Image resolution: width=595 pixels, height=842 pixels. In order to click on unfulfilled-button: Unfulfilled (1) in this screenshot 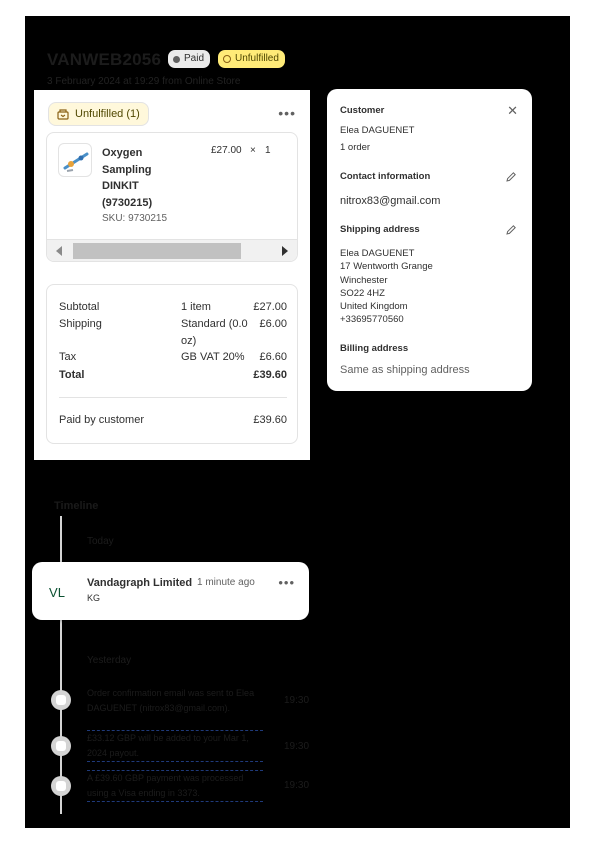, I will do `click(98, 114)`.